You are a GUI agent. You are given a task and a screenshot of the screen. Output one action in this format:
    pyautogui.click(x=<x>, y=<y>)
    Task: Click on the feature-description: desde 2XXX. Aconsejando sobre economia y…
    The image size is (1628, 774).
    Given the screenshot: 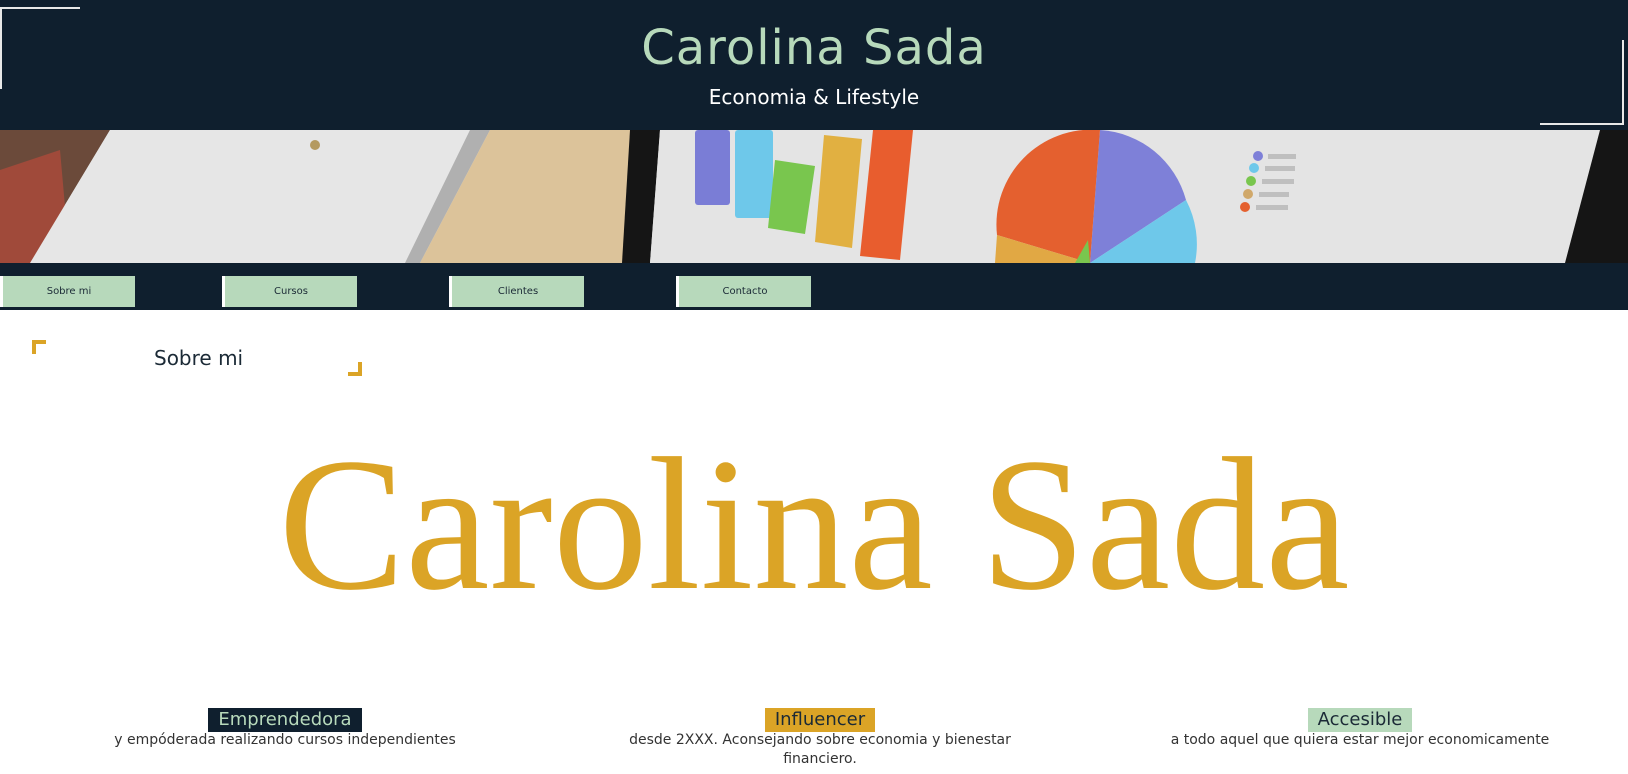 What is the action you would take?
    pyautogui.click(x=820, y=749)
    